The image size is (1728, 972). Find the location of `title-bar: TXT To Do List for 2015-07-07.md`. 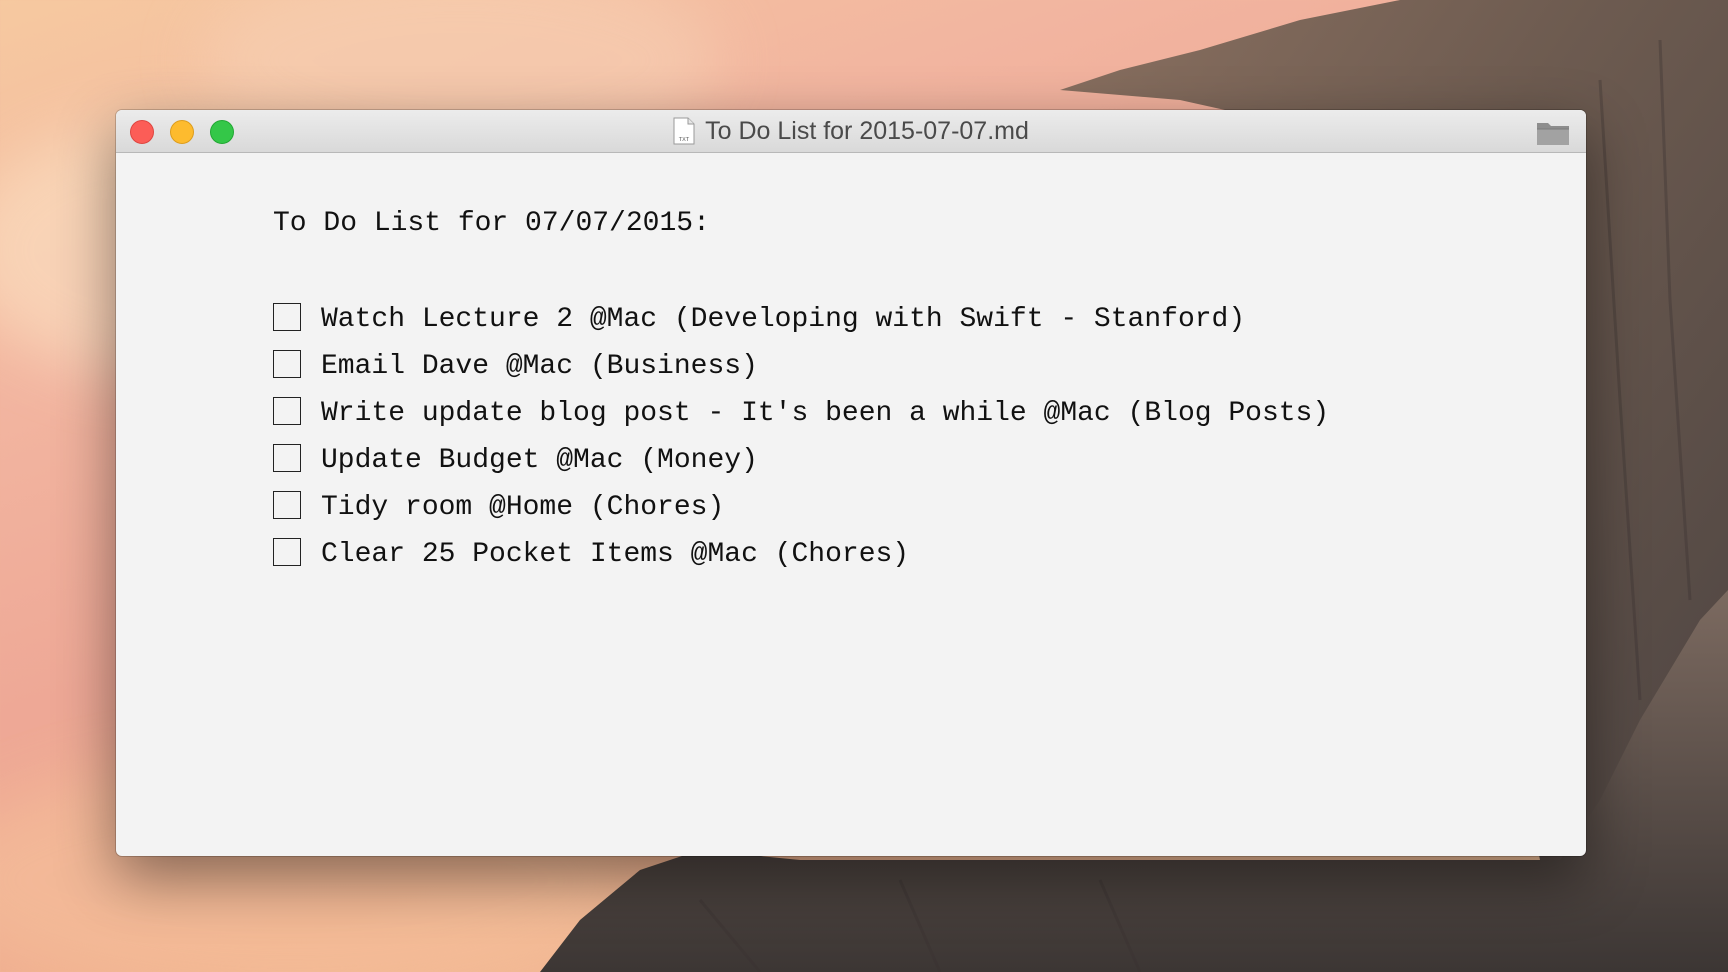

title-bar: TXT To Do List for 2015-07-07.md is located at coordinates (851, 131).